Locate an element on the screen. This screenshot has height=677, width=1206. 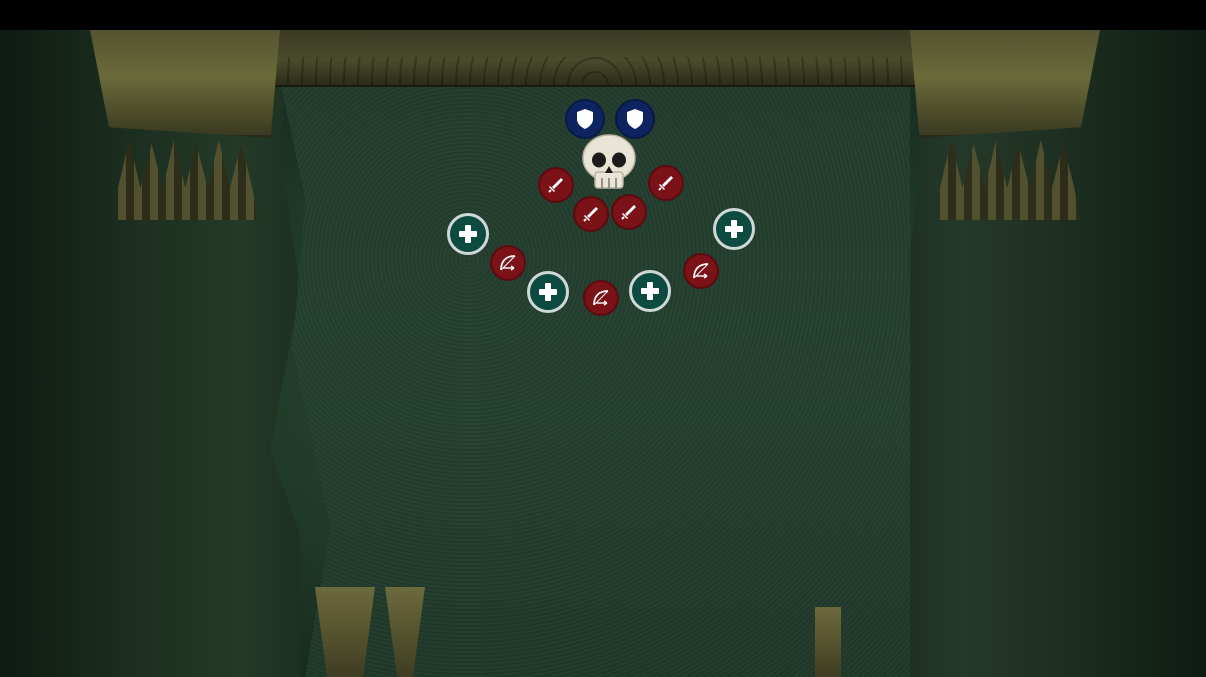
right-pillar is located at coordinates (1005, 84).